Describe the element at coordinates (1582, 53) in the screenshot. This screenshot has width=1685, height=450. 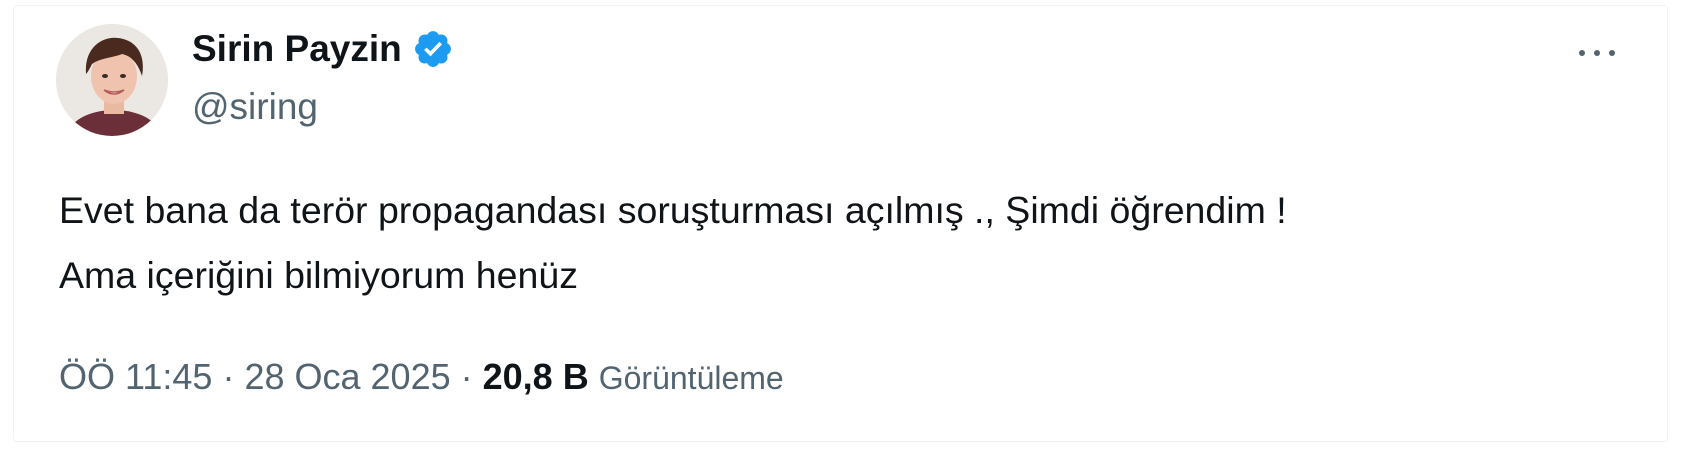
I see `more-horizontal-icon` at that location.